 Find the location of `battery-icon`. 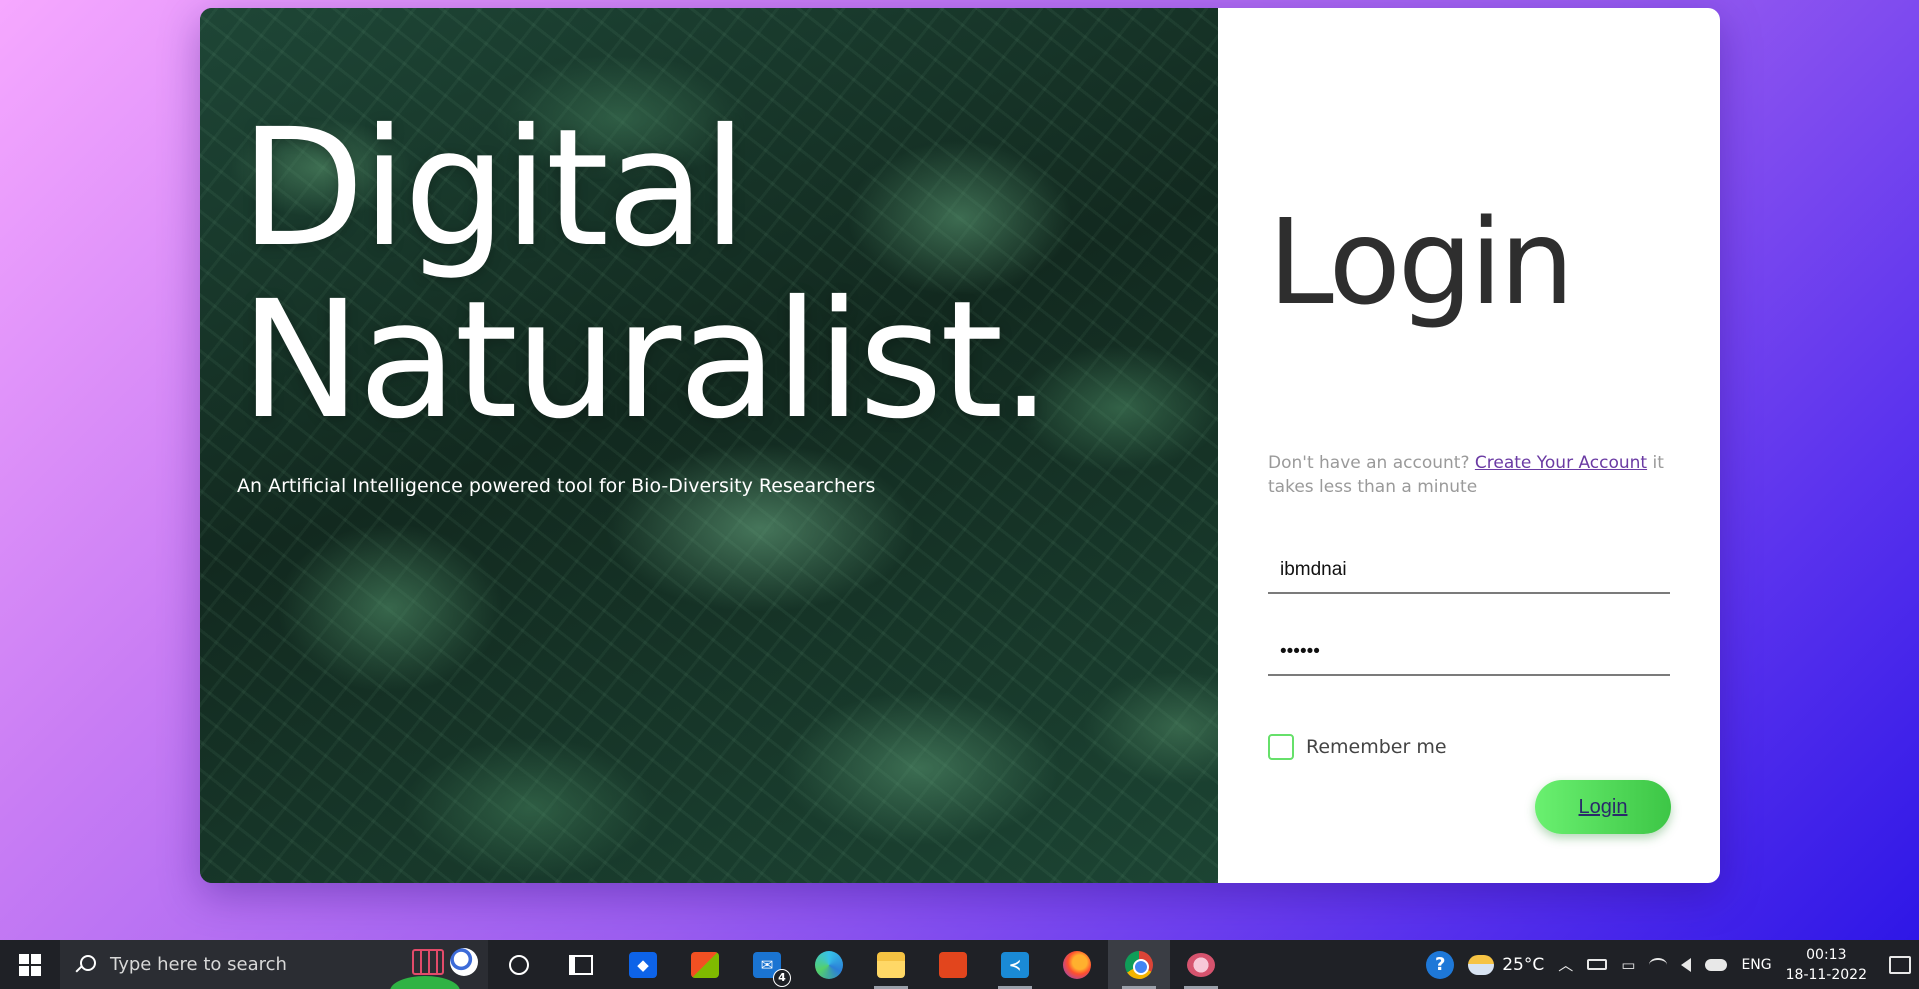

battery-icon is located at coordinates (1597, 964).